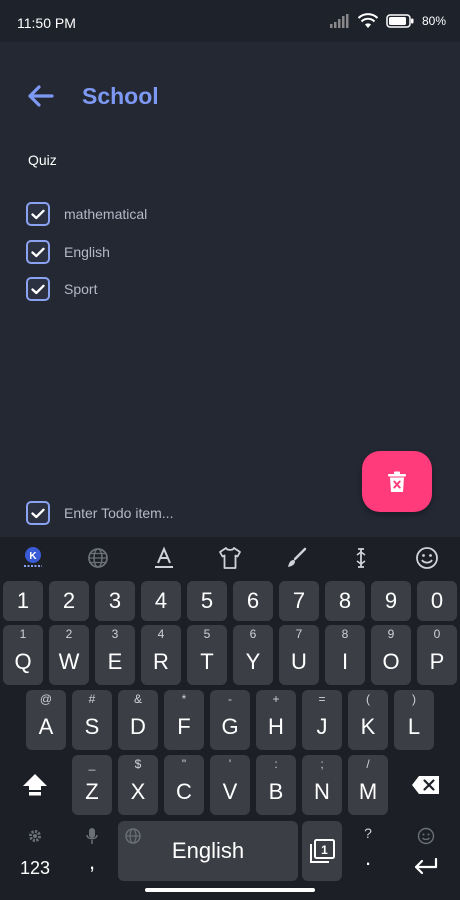  I want to click on shift-key, so click(35, 785).